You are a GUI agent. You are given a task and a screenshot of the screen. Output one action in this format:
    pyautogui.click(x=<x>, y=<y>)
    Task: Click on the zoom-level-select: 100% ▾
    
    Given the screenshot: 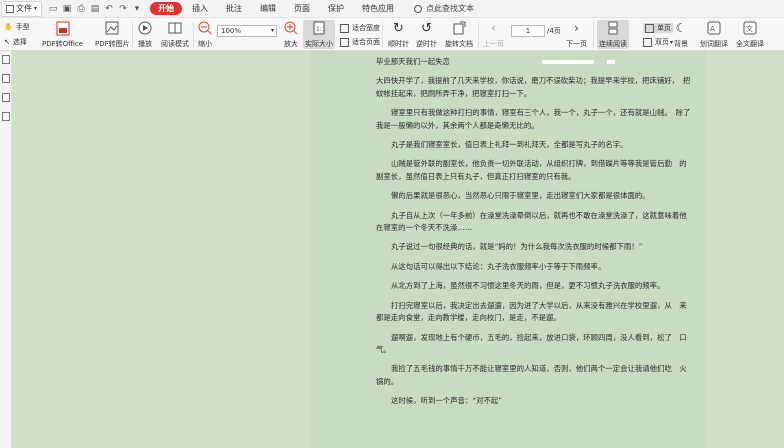 What is the action you would take?
    pyautogui.click(x=247, y=31)
    